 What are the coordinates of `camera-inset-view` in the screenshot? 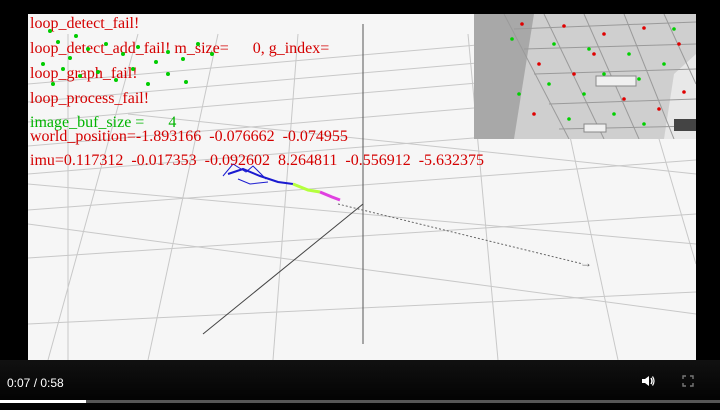 It's located at (585, 76).